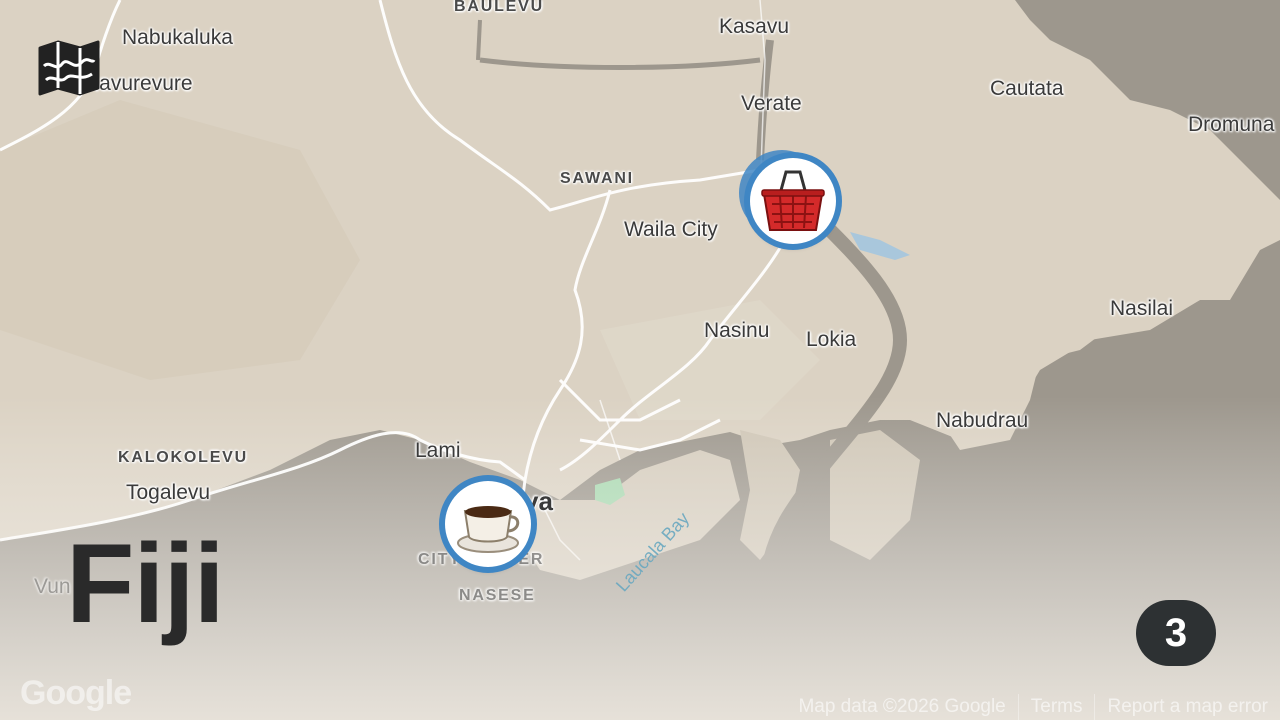 This screenshot has height=720, width=1280. Describe the element at coordinates (597, 178) in the screenshot. I see `place-label-sawani: SAWANI` at that location.